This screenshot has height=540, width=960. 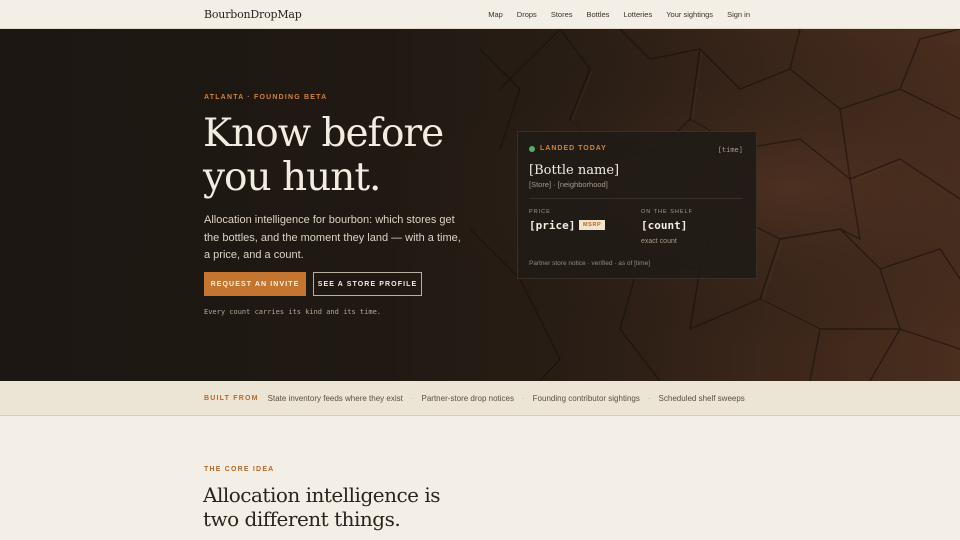 What do you see at coordinates (598, 14) in the screenshot?
I see `nav-link-bottles: Bottles` at bounding box center [598, 14].